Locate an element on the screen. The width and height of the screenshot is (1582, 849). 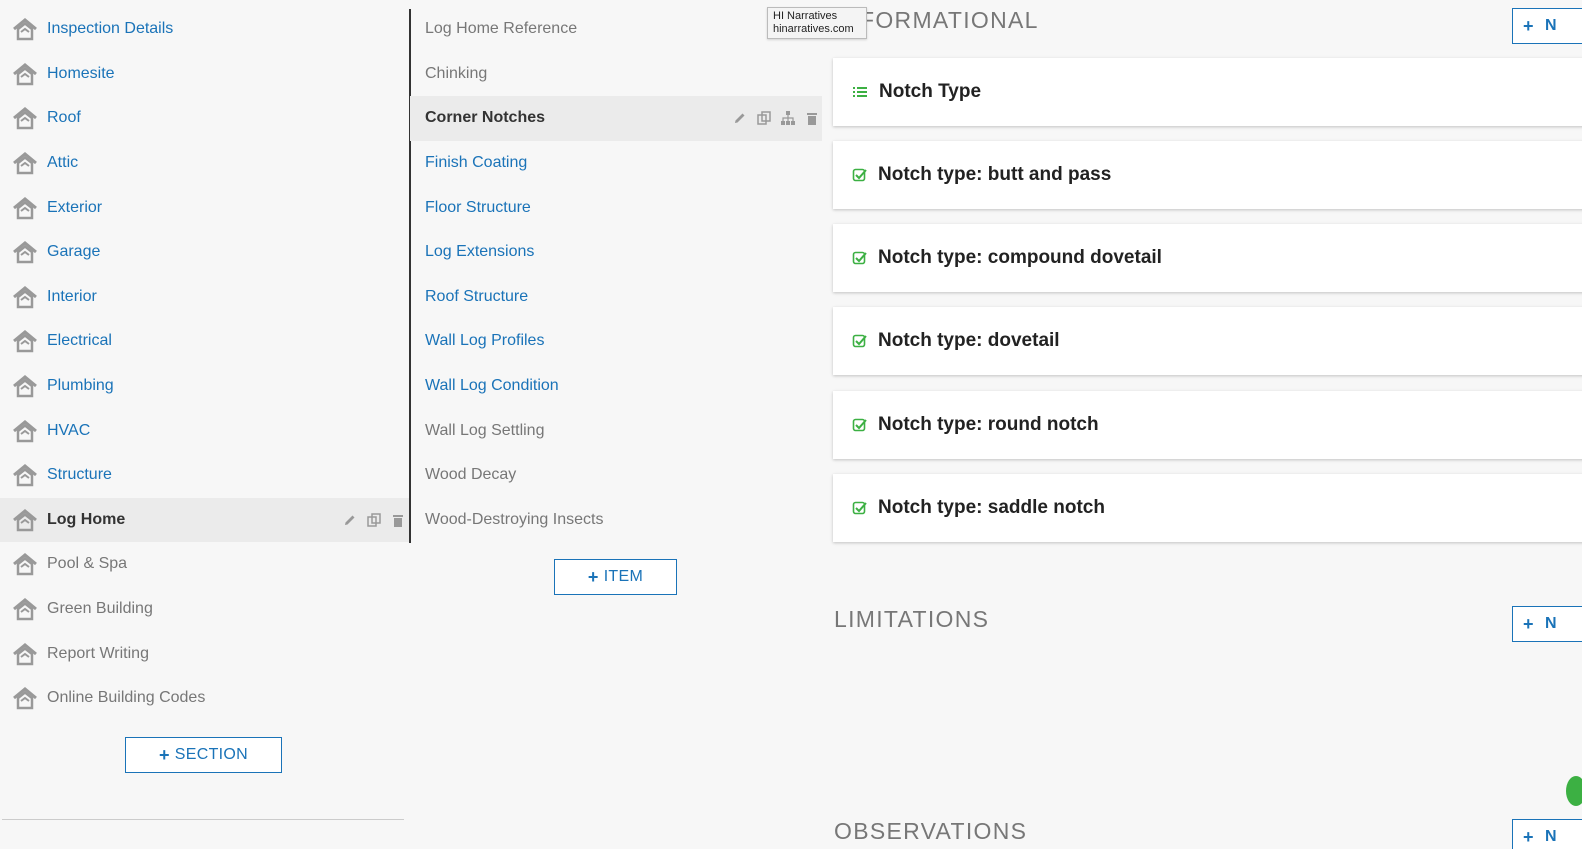
item-label: Log Home Reference is located at coordinates (501, 29).